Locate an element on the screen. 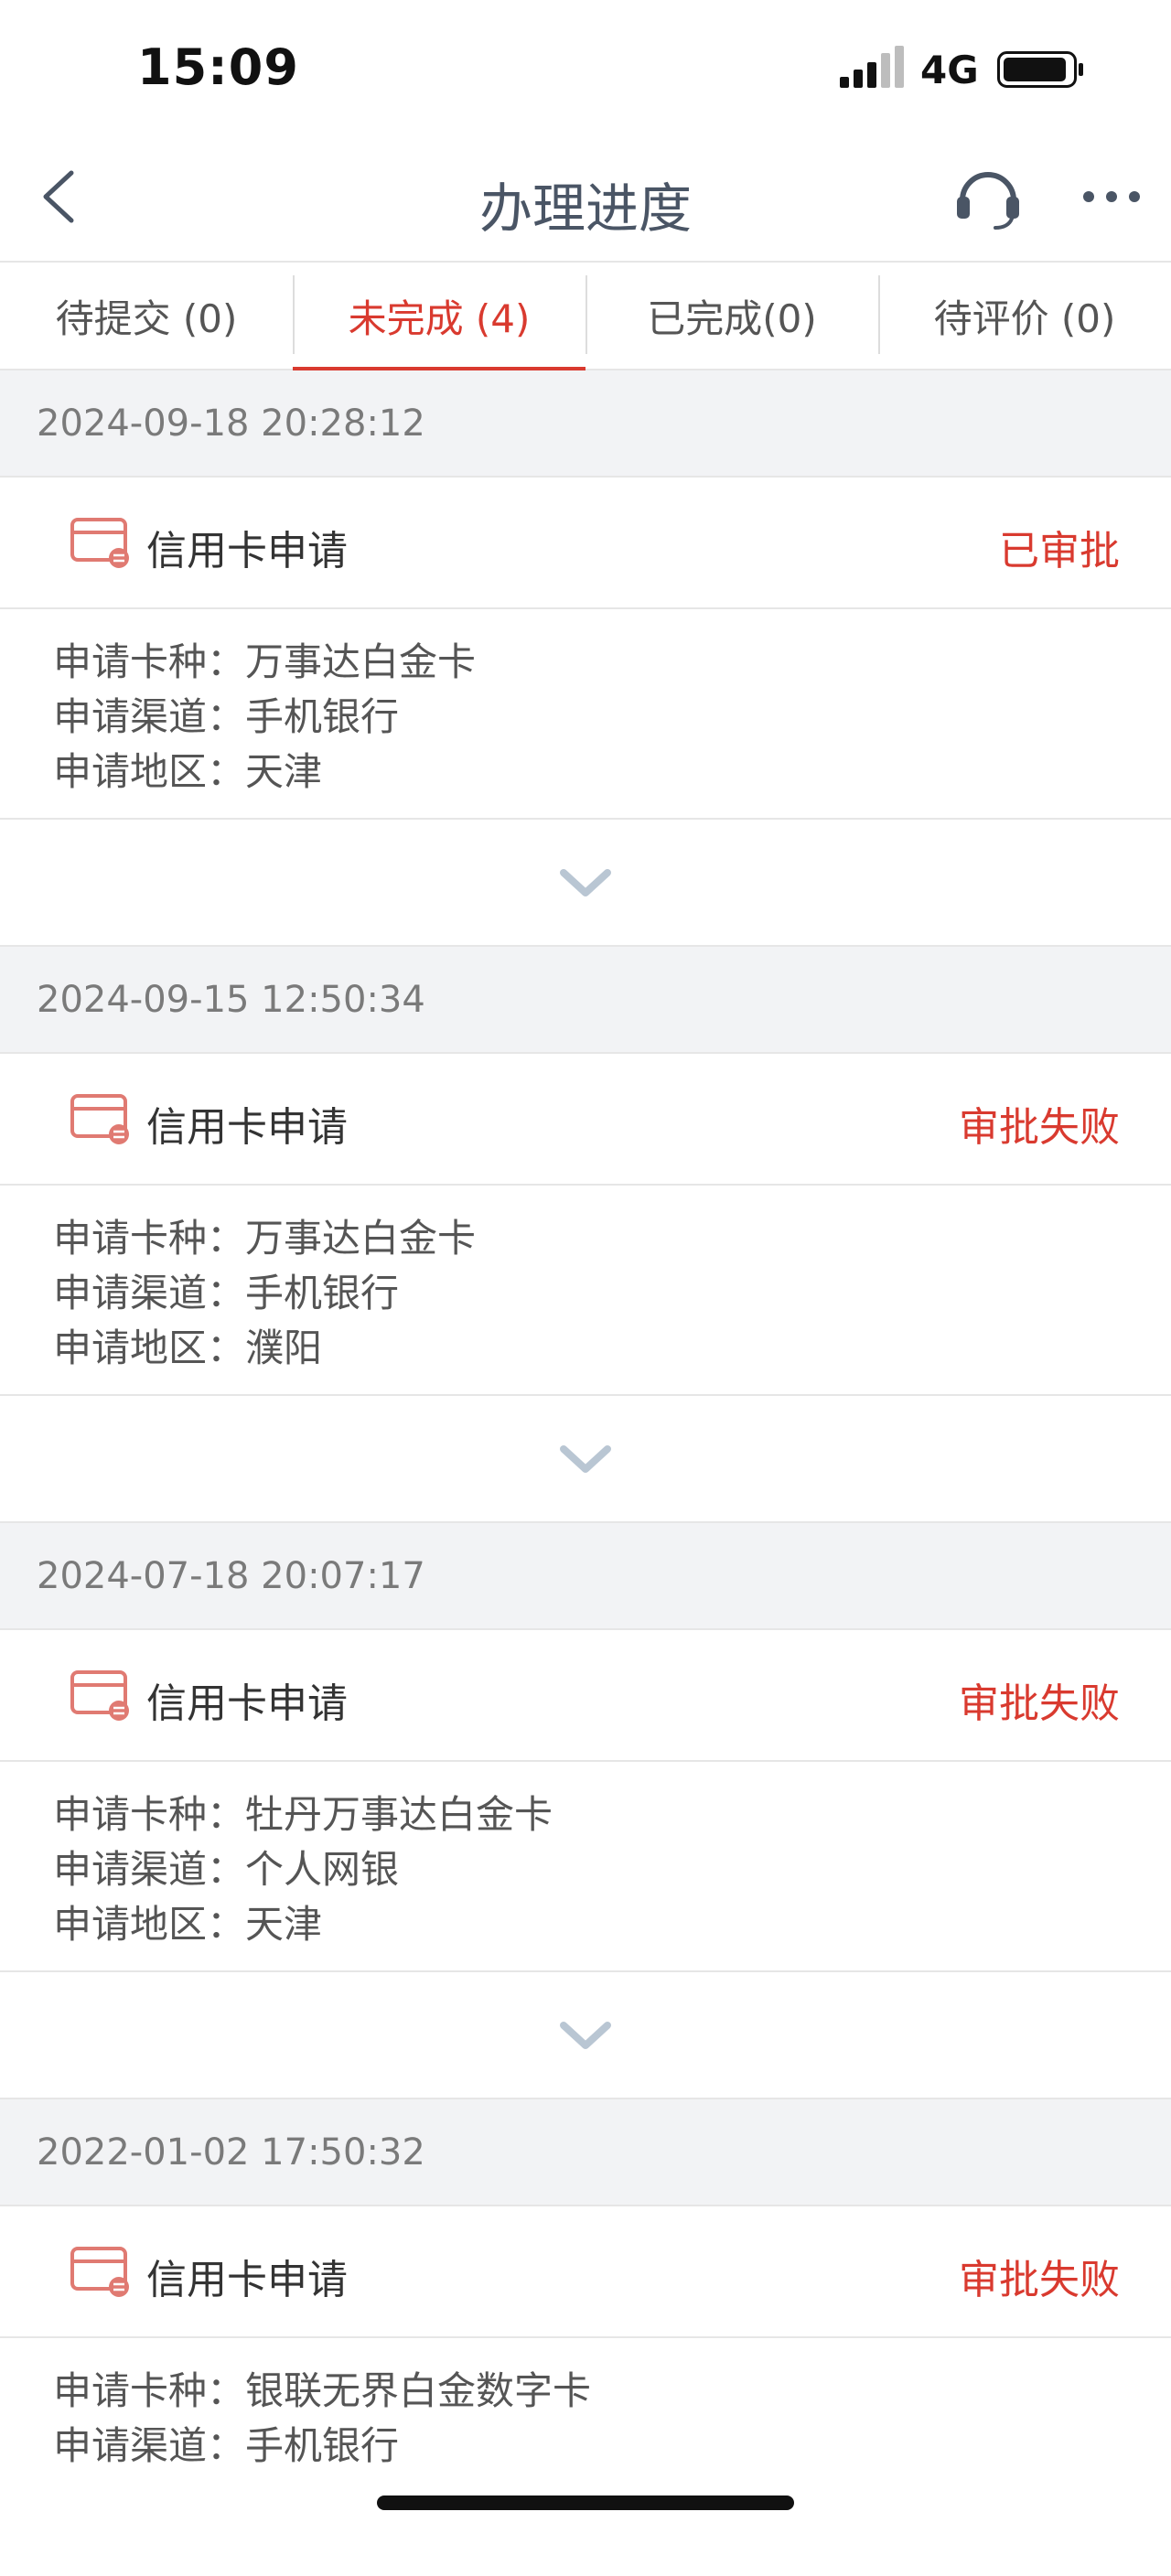 This screenshot has height=2576, width=1171. record-details: 申请卡种：银联无界白金数字卡 申请渠道：手机银行 is located at coordinates (585, 2457).